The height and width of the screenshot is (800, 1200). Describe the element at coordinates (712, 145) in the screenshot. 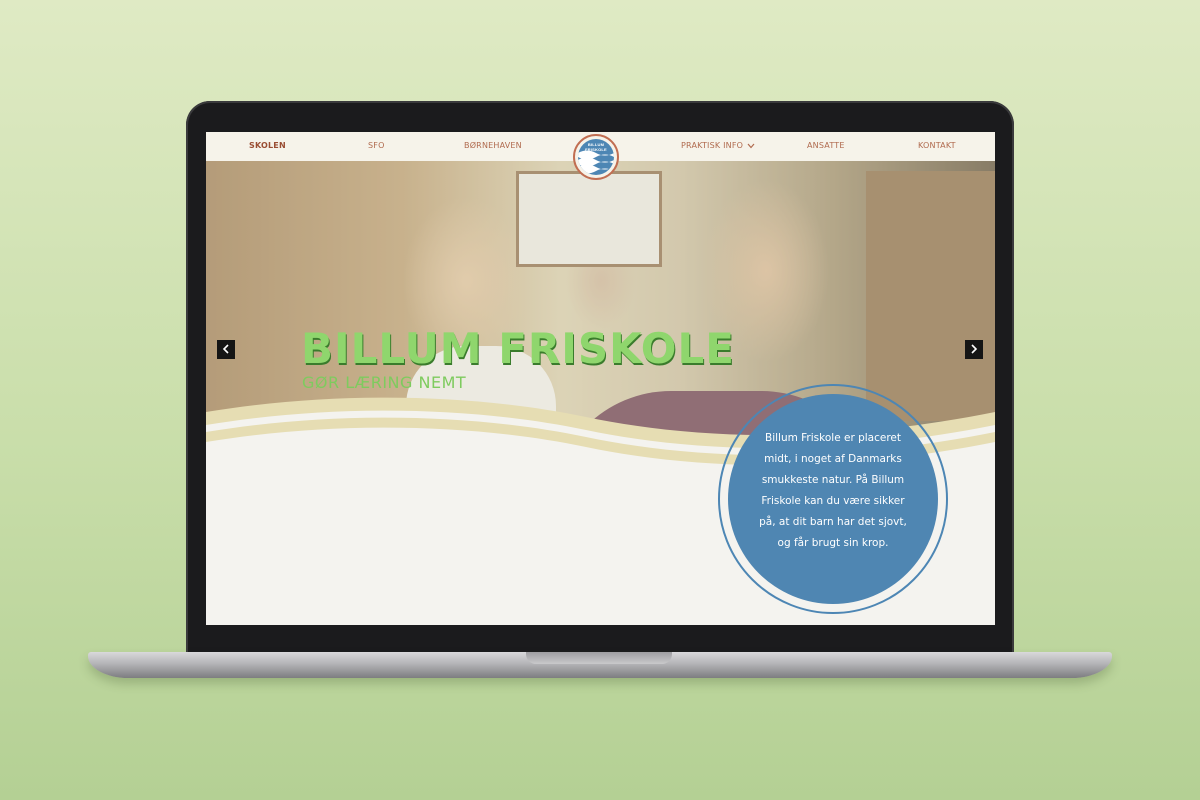

I see `nav-item-praktisk-info-label: PRAKTISK INFO` at that location.